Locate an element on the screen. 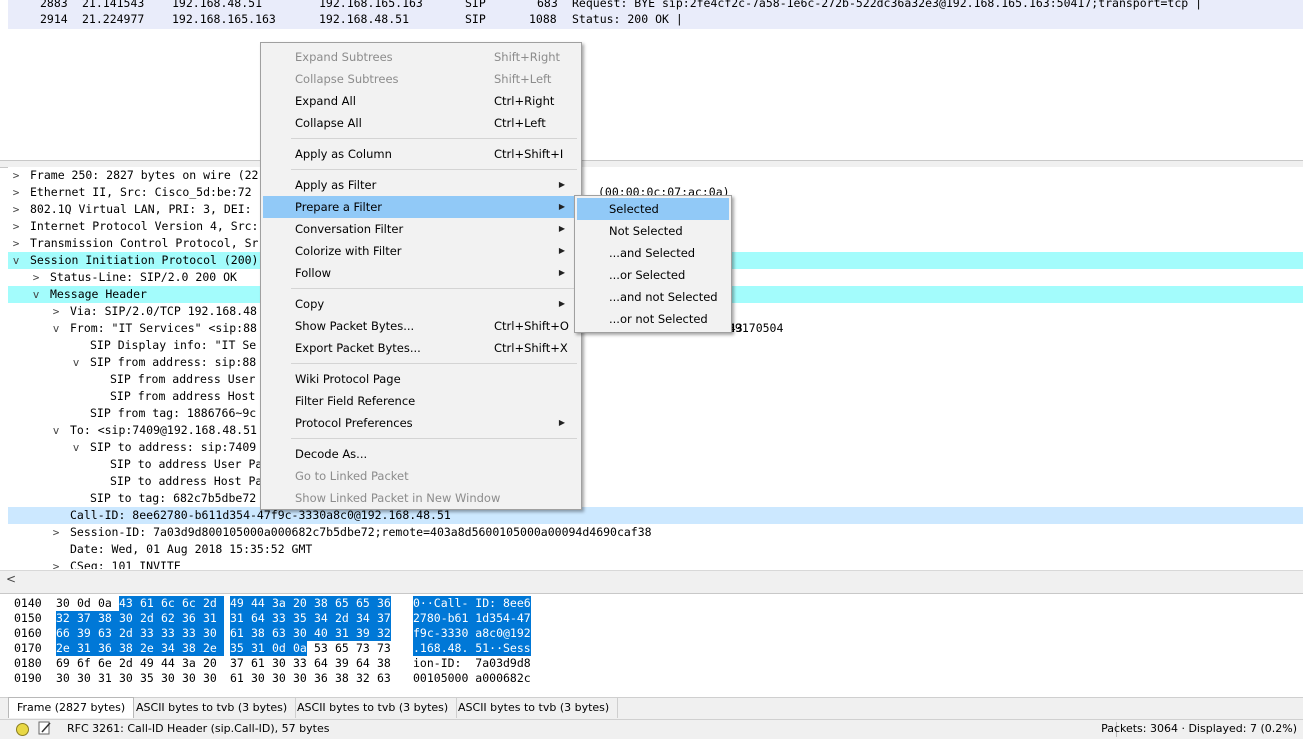 Image resolution: width=1303 pixels, height=739 pixels. menu-item-go-to-linked-packet: Go to Linked Packet is located at coordinates (421, 476).